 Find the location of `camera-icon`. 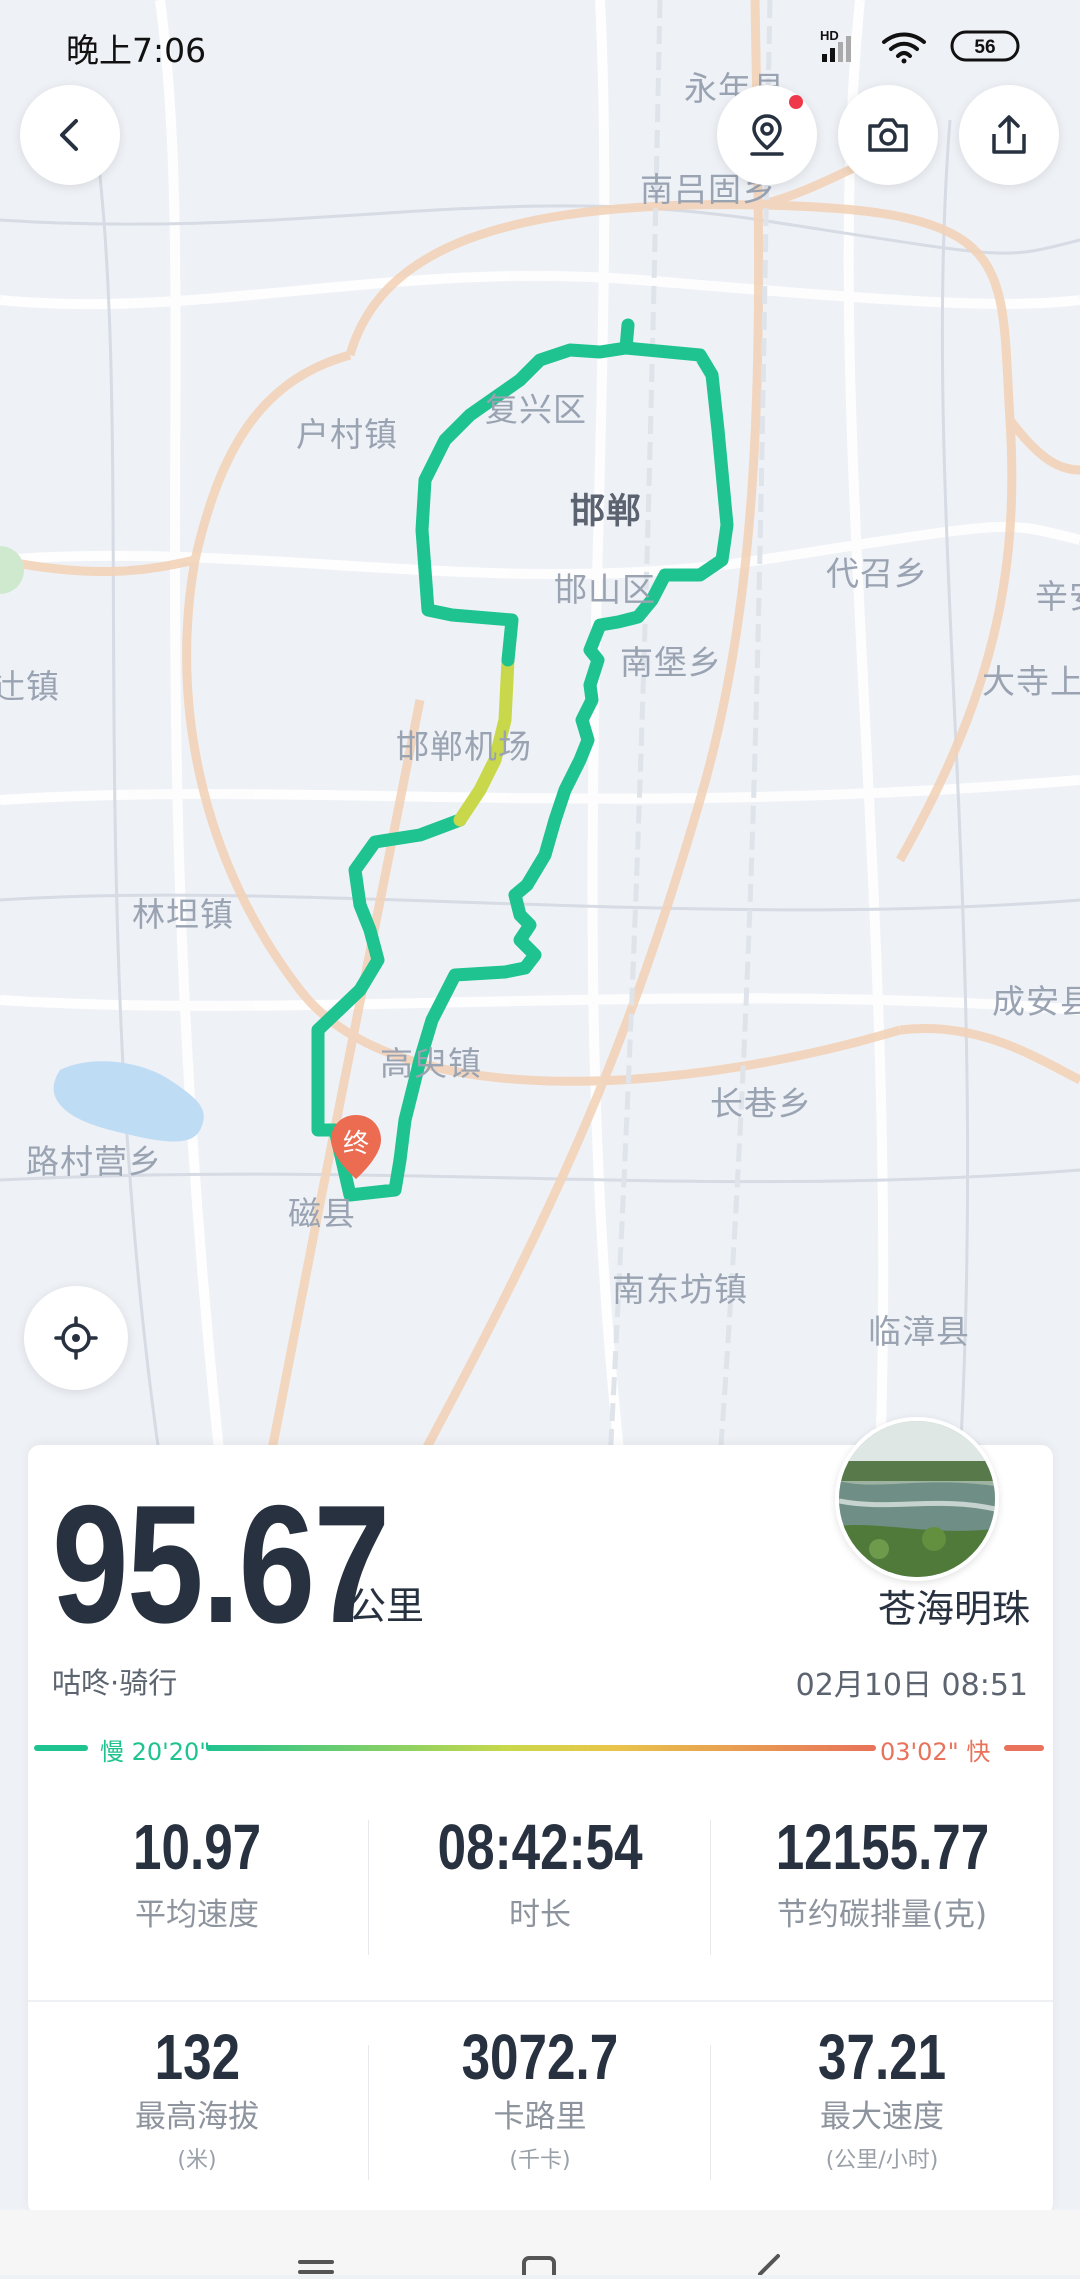

camera-icon is located at coordinates (888, 135).